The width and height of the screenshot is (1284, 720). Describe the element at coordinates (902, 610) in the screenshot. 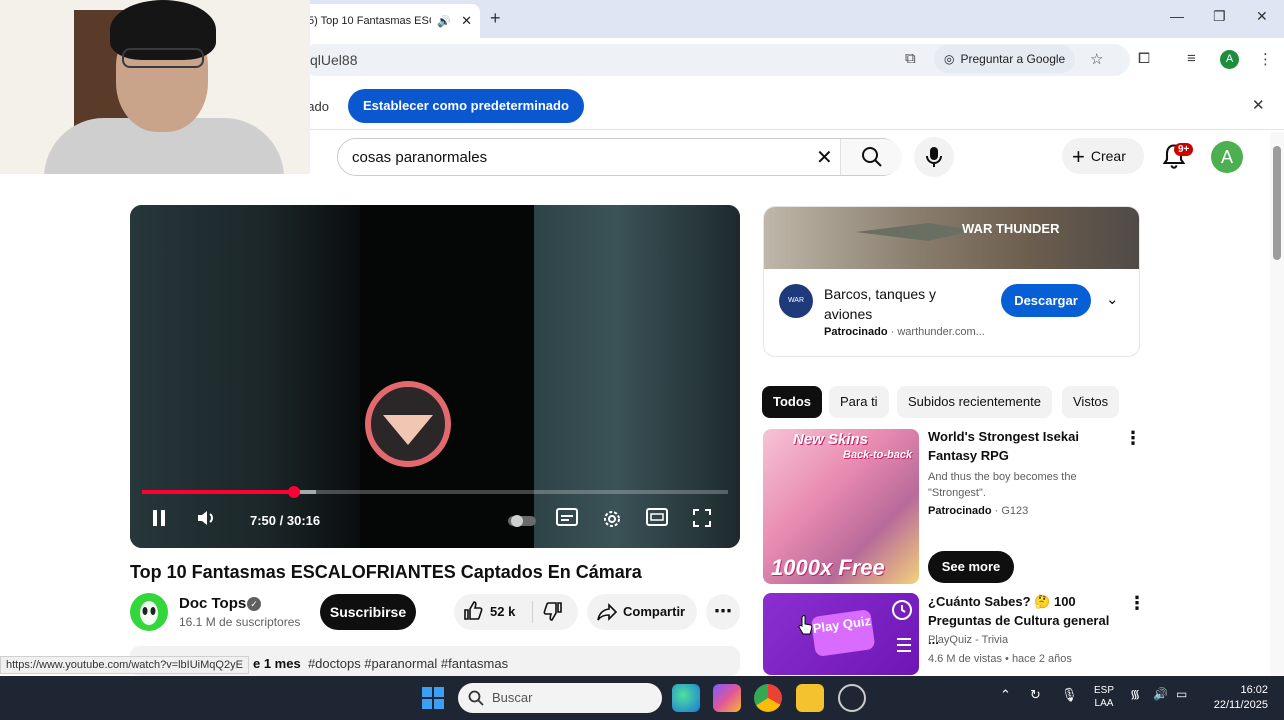

I see `watch-later-icon` at that location.